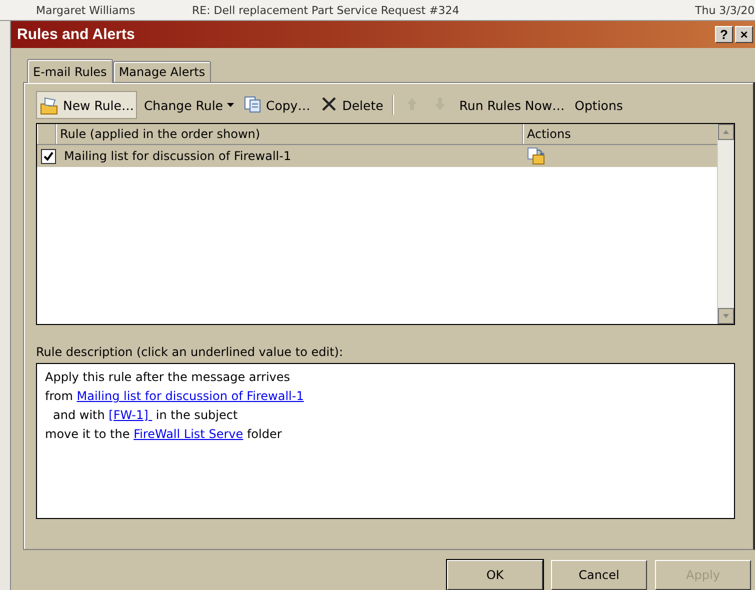  What do you see at coordinates (725, 224) in the screenshot?
I see `scrollbar` at bounding box center [725, 224].